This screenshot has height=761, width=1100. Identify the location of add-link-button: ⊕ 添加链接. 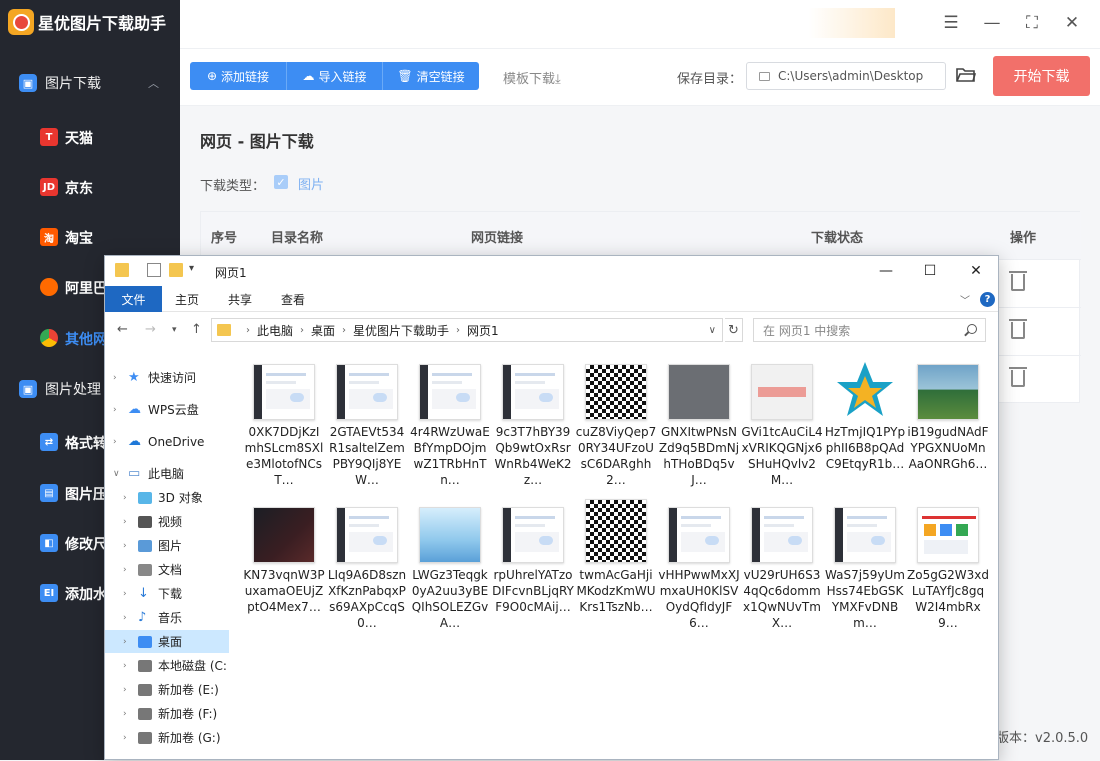
(238, 76).